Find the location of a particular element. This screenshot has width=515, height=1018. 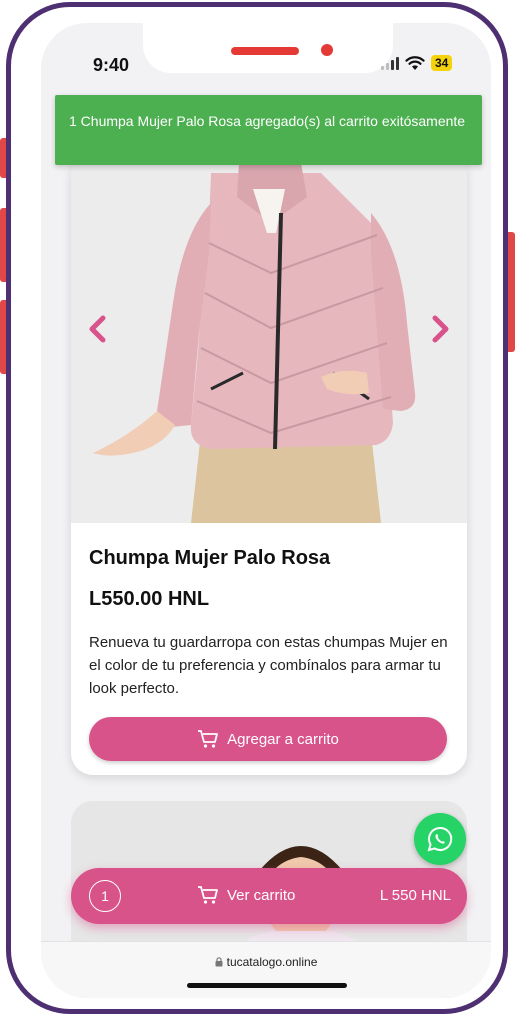

cart-total: L 550 HNL is located at coordinates (415, 895).